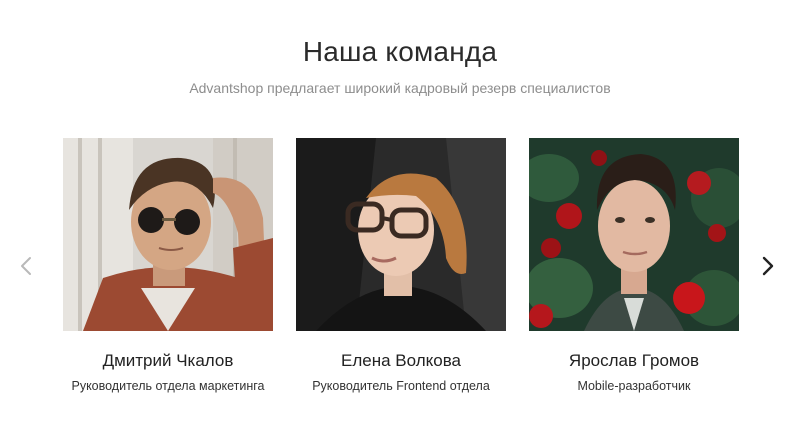  I want to click on chevron-right-icon, so click(768, 266).